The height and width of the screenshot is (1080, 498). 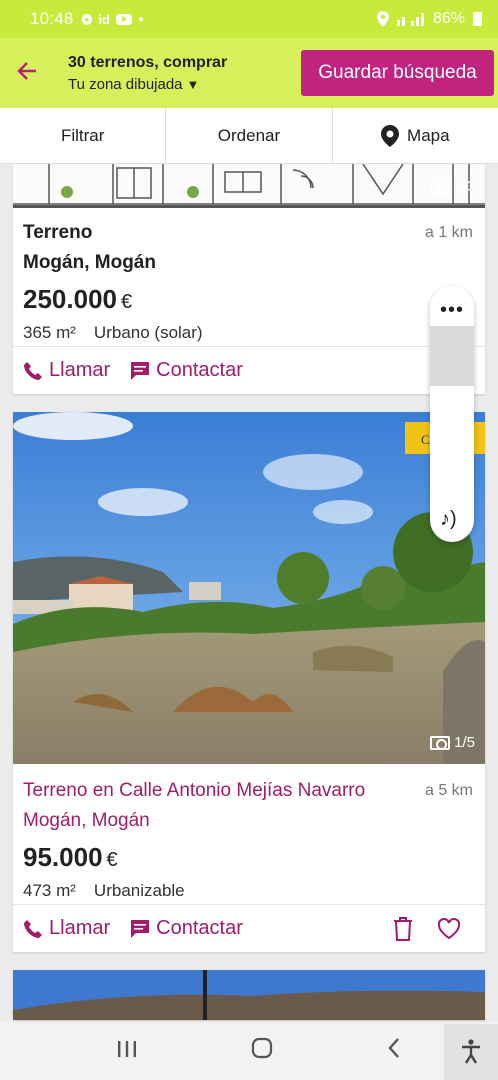 I want to click on filter-button: Filtrar, so click(x=83, y=135).